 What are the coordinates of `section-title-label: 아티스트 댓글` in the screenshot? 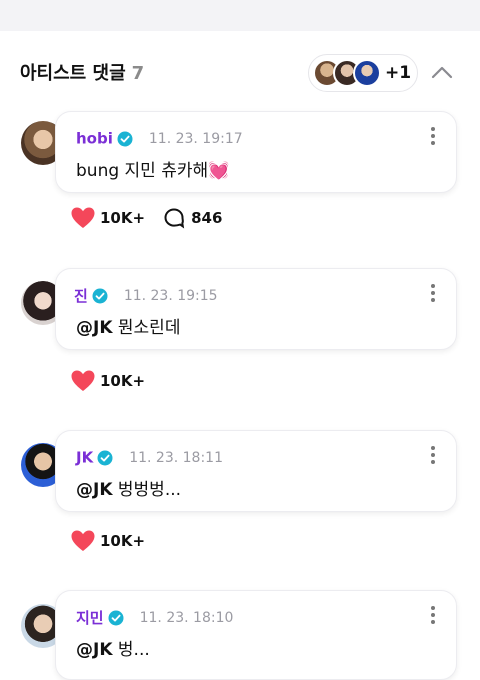 It's located at (73, 73).